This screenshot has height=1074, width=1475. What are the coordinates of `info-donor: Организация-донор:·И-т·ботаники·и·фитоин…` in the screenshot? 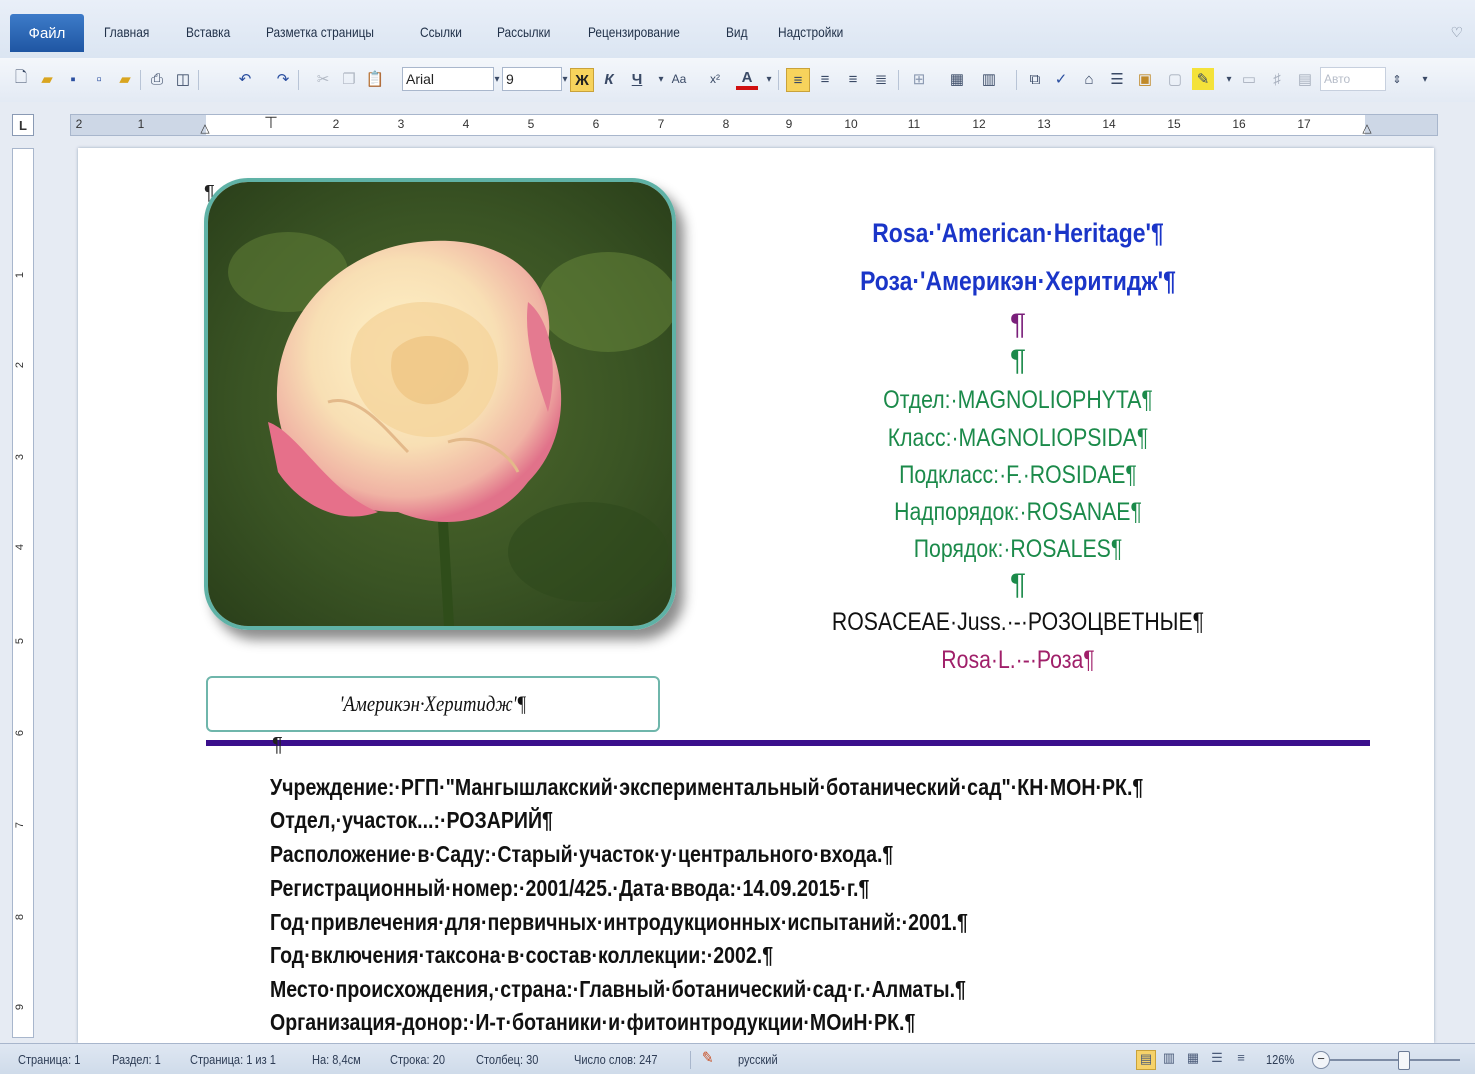 It's located at (593, 1022).